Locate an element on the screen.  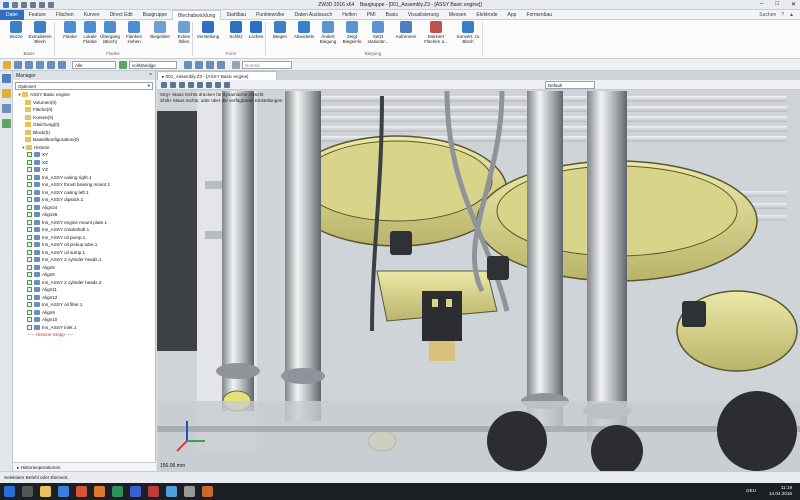
tree-item: Kurven(0) is located at coordinates (84, 118).